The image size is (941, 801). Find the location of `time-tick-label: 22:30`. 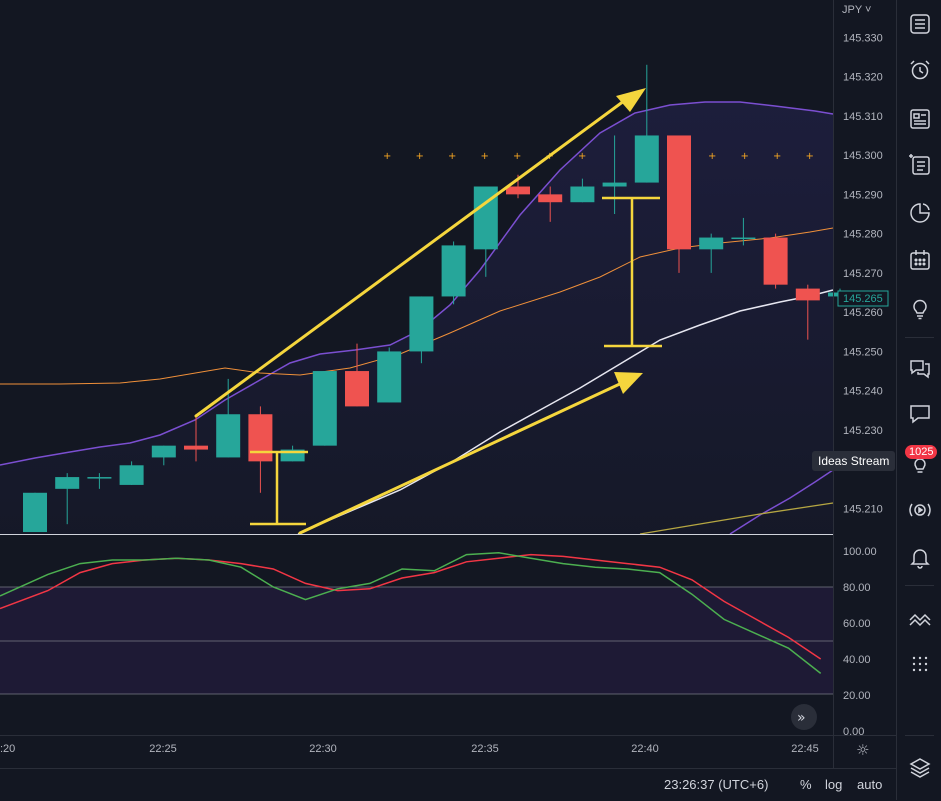

time-tick-label: 22:30 is located at coordinates (323, 749).